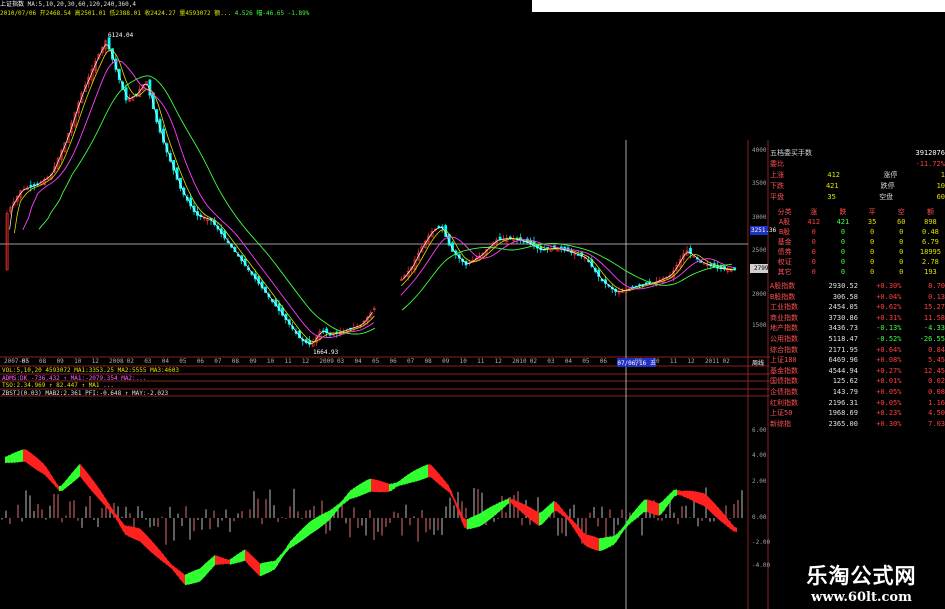 The width and height of the screenshot is (945, 609). Describe the element at coordinates (857, 286) in the screenshot. I see `index-row: A股指数 2930.52 +0.30% 8.70` at that location.